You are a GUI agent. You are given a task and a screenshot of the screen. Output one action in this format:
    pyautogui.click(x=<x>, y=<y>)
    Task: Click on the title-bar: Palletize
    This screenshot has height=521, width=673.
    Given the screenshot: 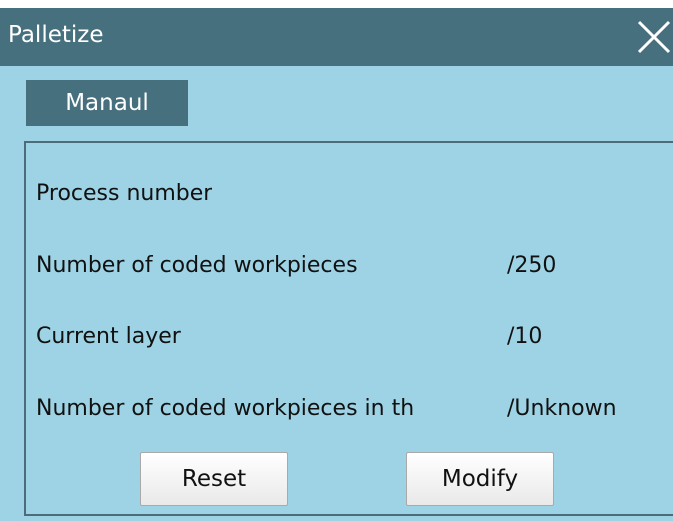 What is the action you would take?
    pyautogui.click(x=336, y=37)
    